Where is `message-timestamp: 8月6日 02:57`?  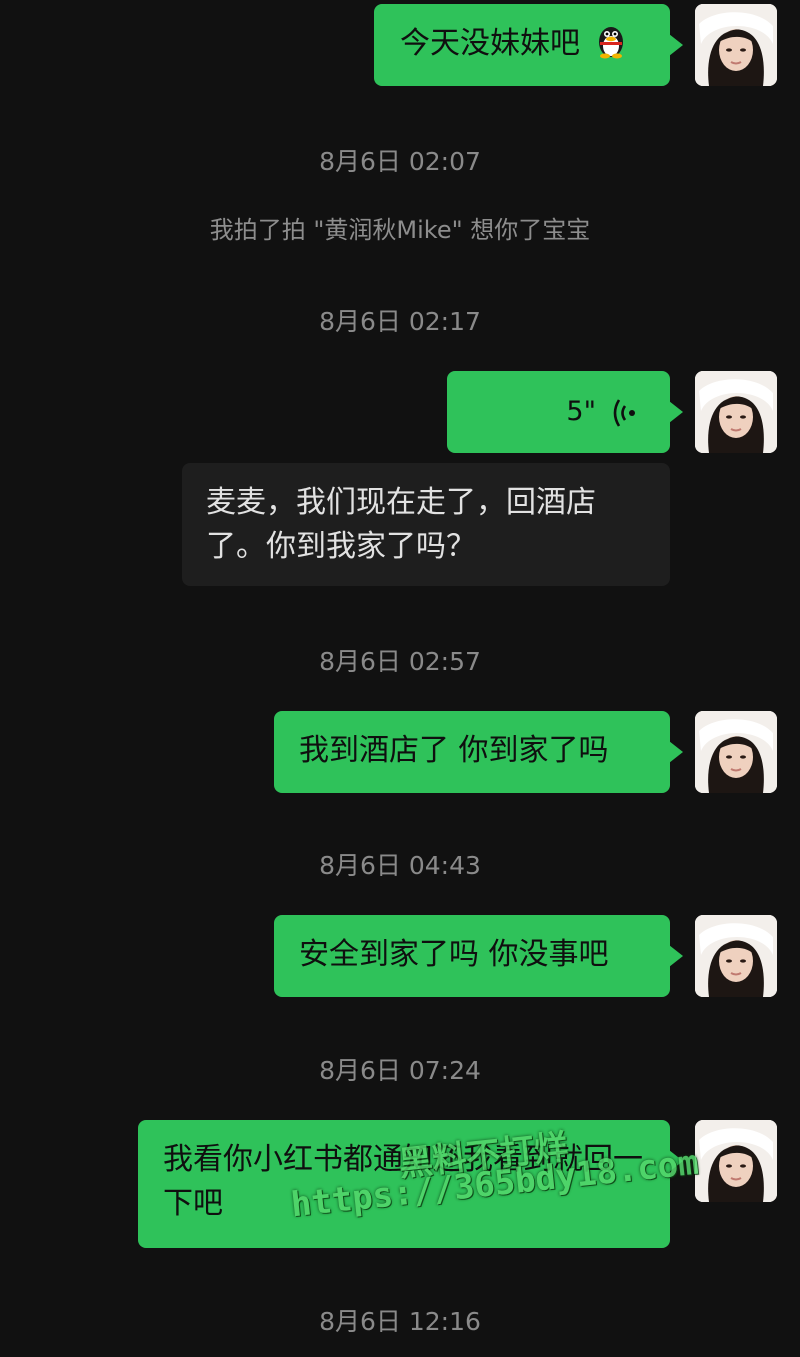
message-timestamp: 8月6日 02:57 is located at coordinates (400, 661).